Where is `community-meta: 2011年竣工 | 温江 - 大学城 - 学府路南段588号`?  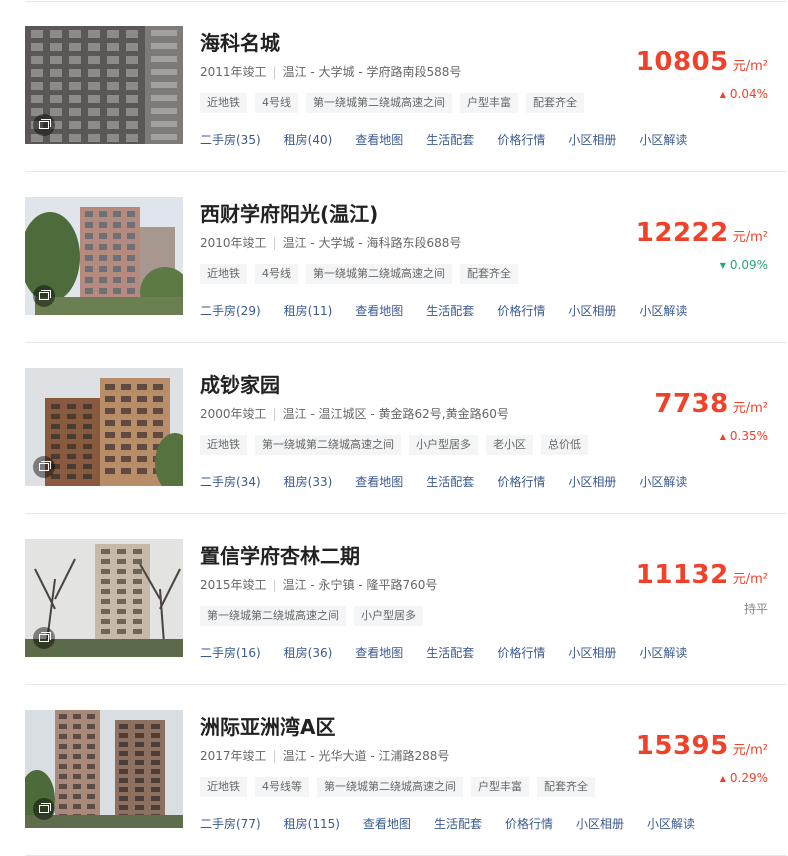 community-meta: 2011年竣工 | 温江 - 大学城 - 学府路南段588号 is located at coordinates (330, 71).